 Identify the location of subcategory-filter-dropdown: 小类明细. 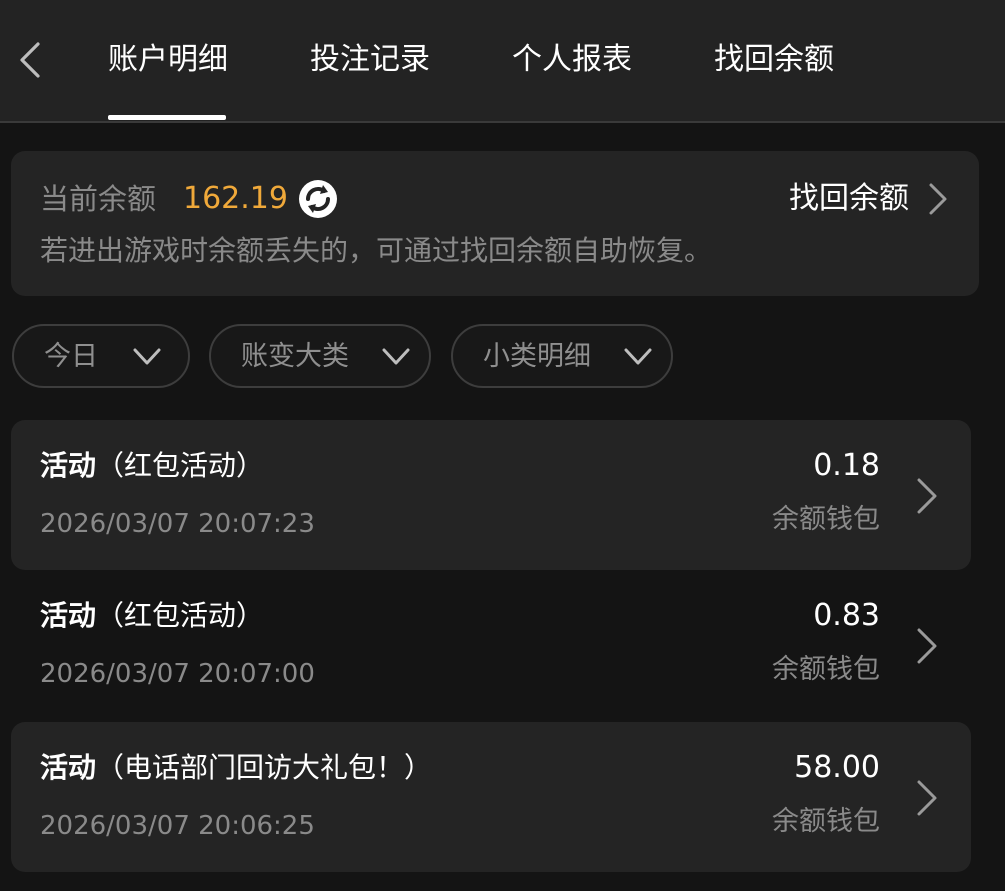
(562, 356).